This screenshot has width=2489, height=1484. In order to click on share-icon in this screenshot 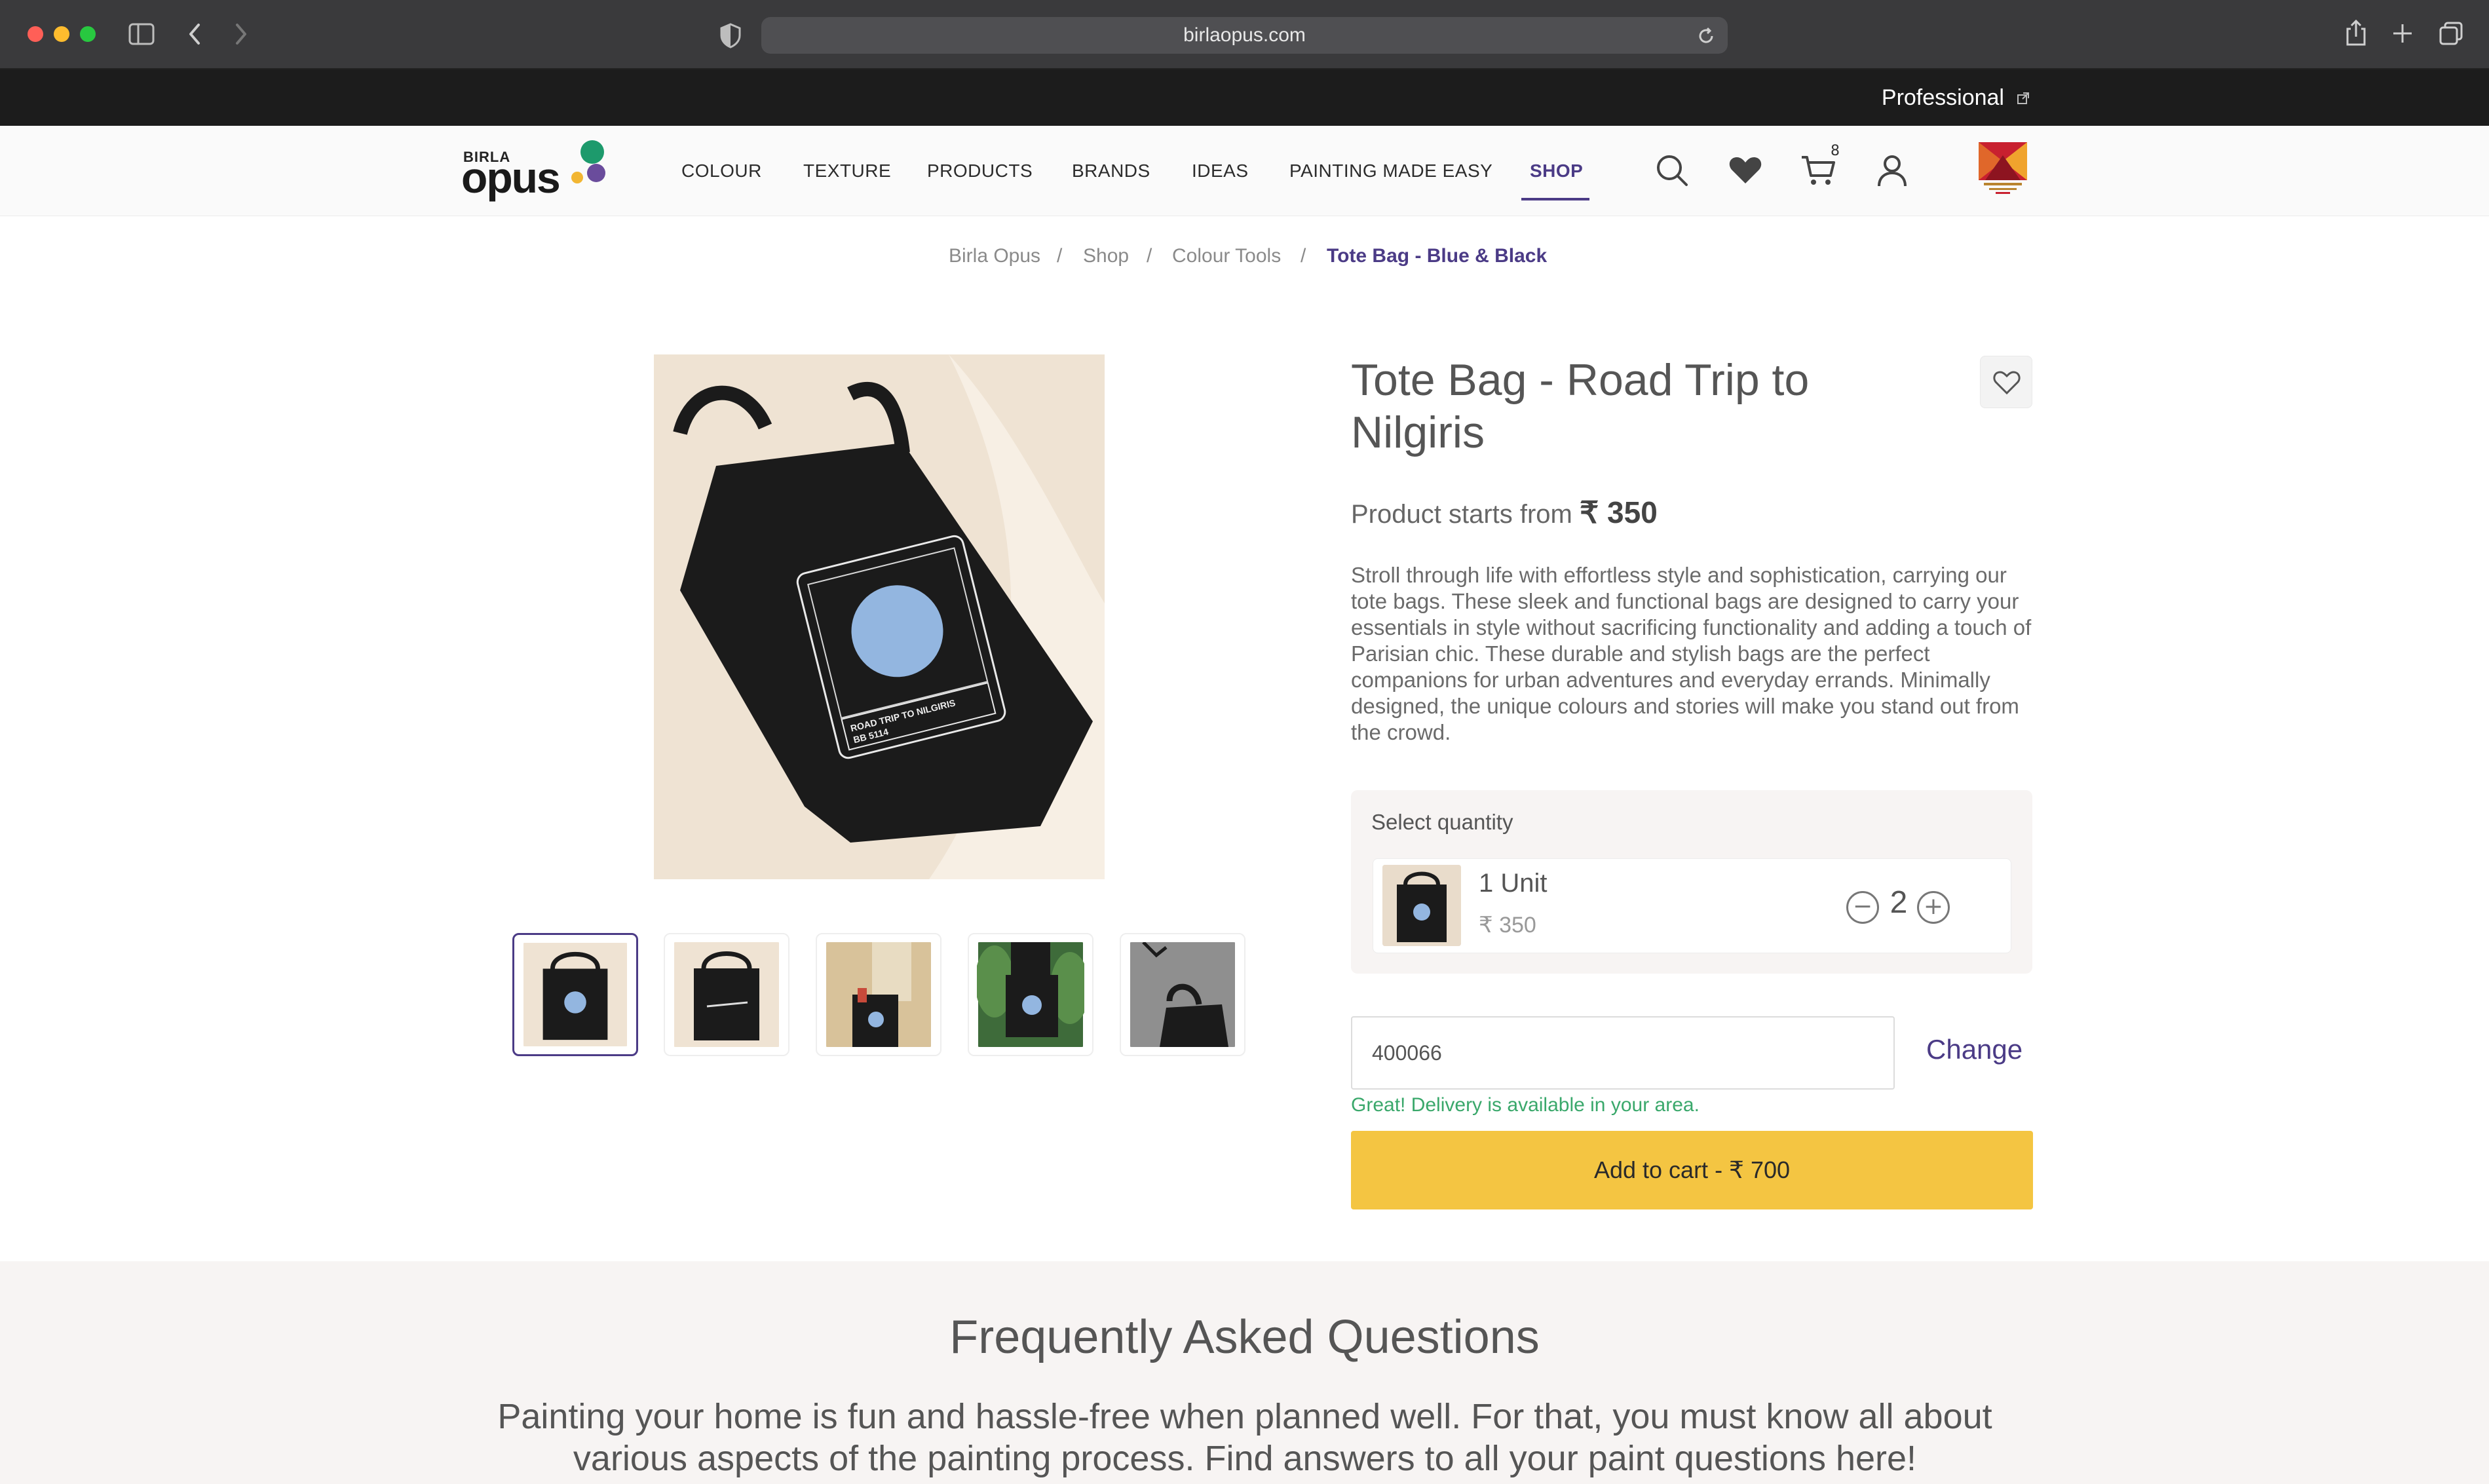, I will do `click(2356, 32)`.